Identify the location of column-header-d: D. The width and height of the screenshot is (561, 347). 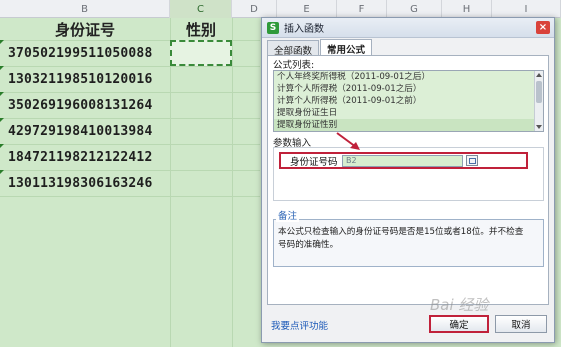
(254, 9).